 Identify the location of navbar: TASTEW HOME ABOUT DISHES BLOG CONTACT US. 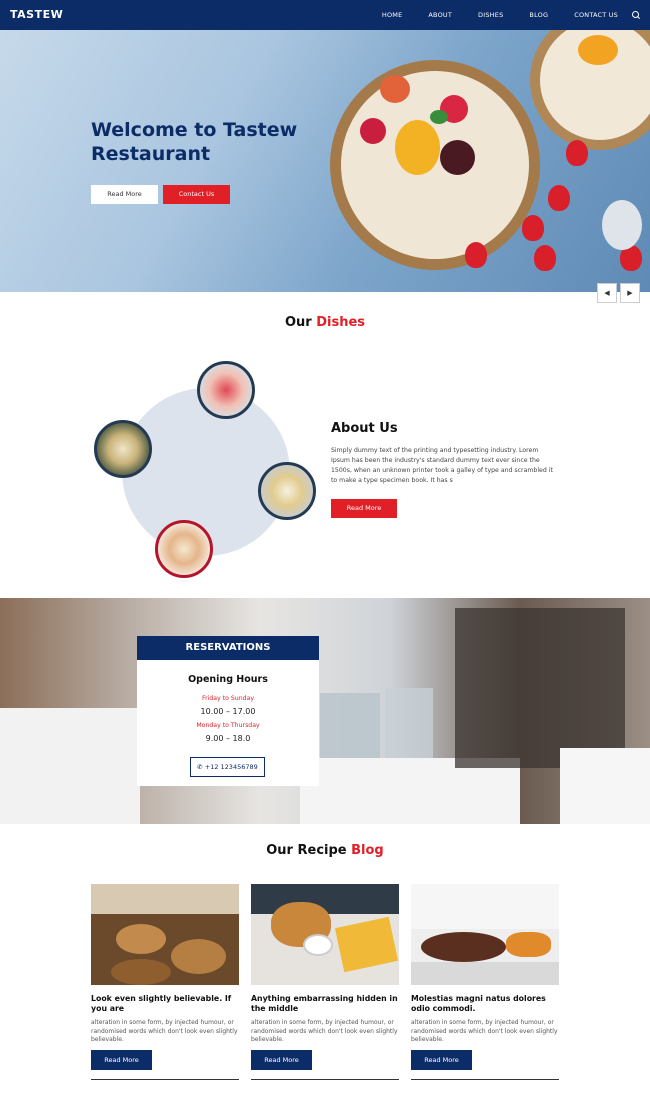
(325, 15).